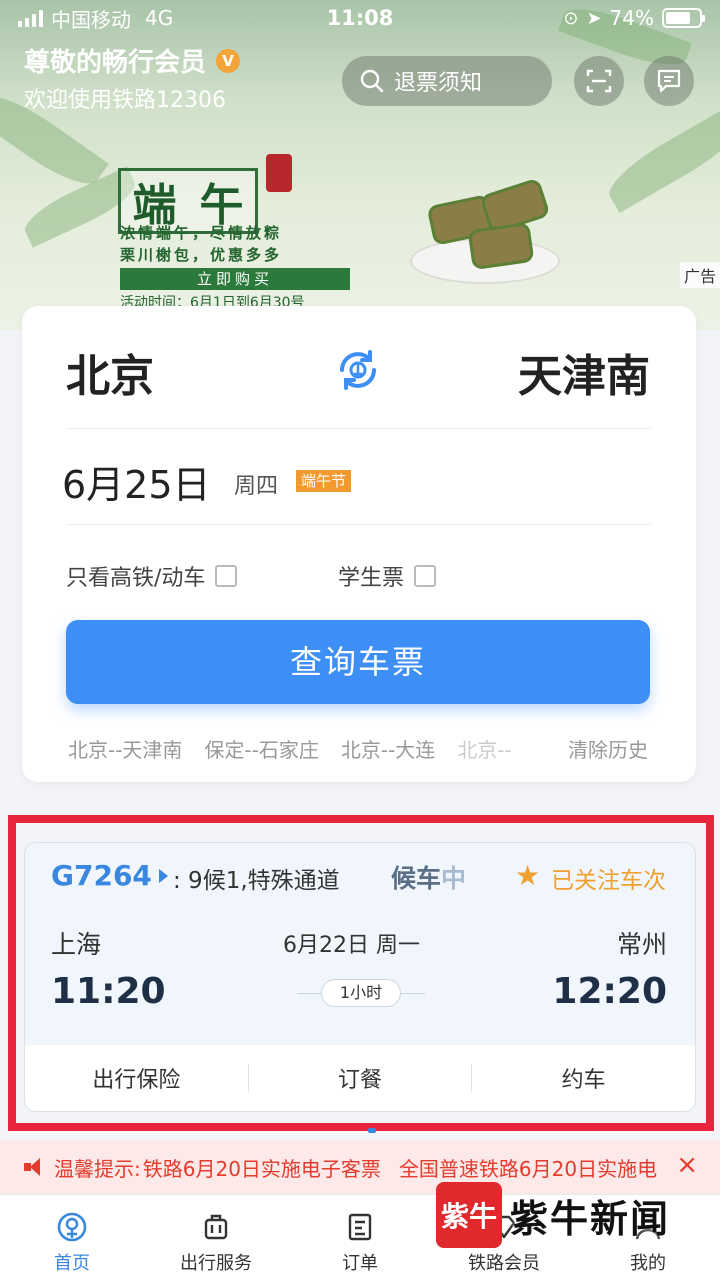 The width and height of the screenshot is (720, 1280). What do you see at coordinates (35, 1167) in the screenshot?
I see `speaker-icon` at bounding box center [35, 1167].